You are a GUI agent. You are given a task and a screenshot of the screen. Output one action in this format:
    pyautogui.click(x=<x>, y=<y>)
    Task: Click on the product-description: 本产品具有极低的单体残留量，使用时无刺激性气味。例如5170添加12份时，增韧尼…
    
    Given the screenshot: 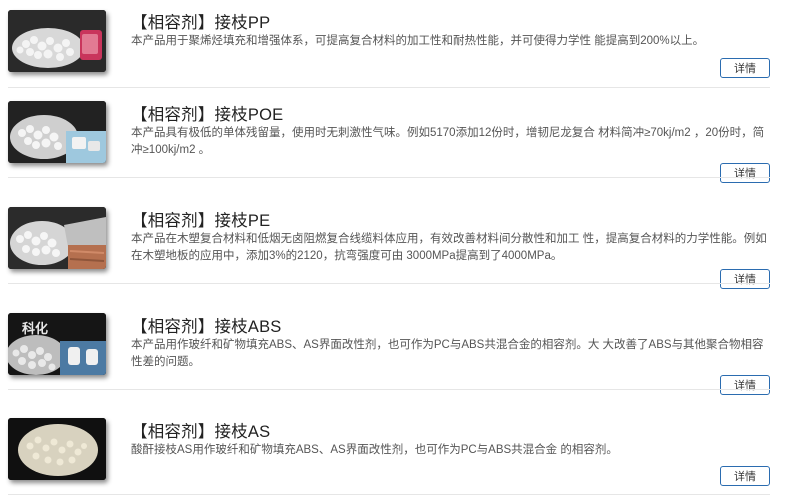 What is the action you would take?
    pyautogui.click(x=448, y=141)
    